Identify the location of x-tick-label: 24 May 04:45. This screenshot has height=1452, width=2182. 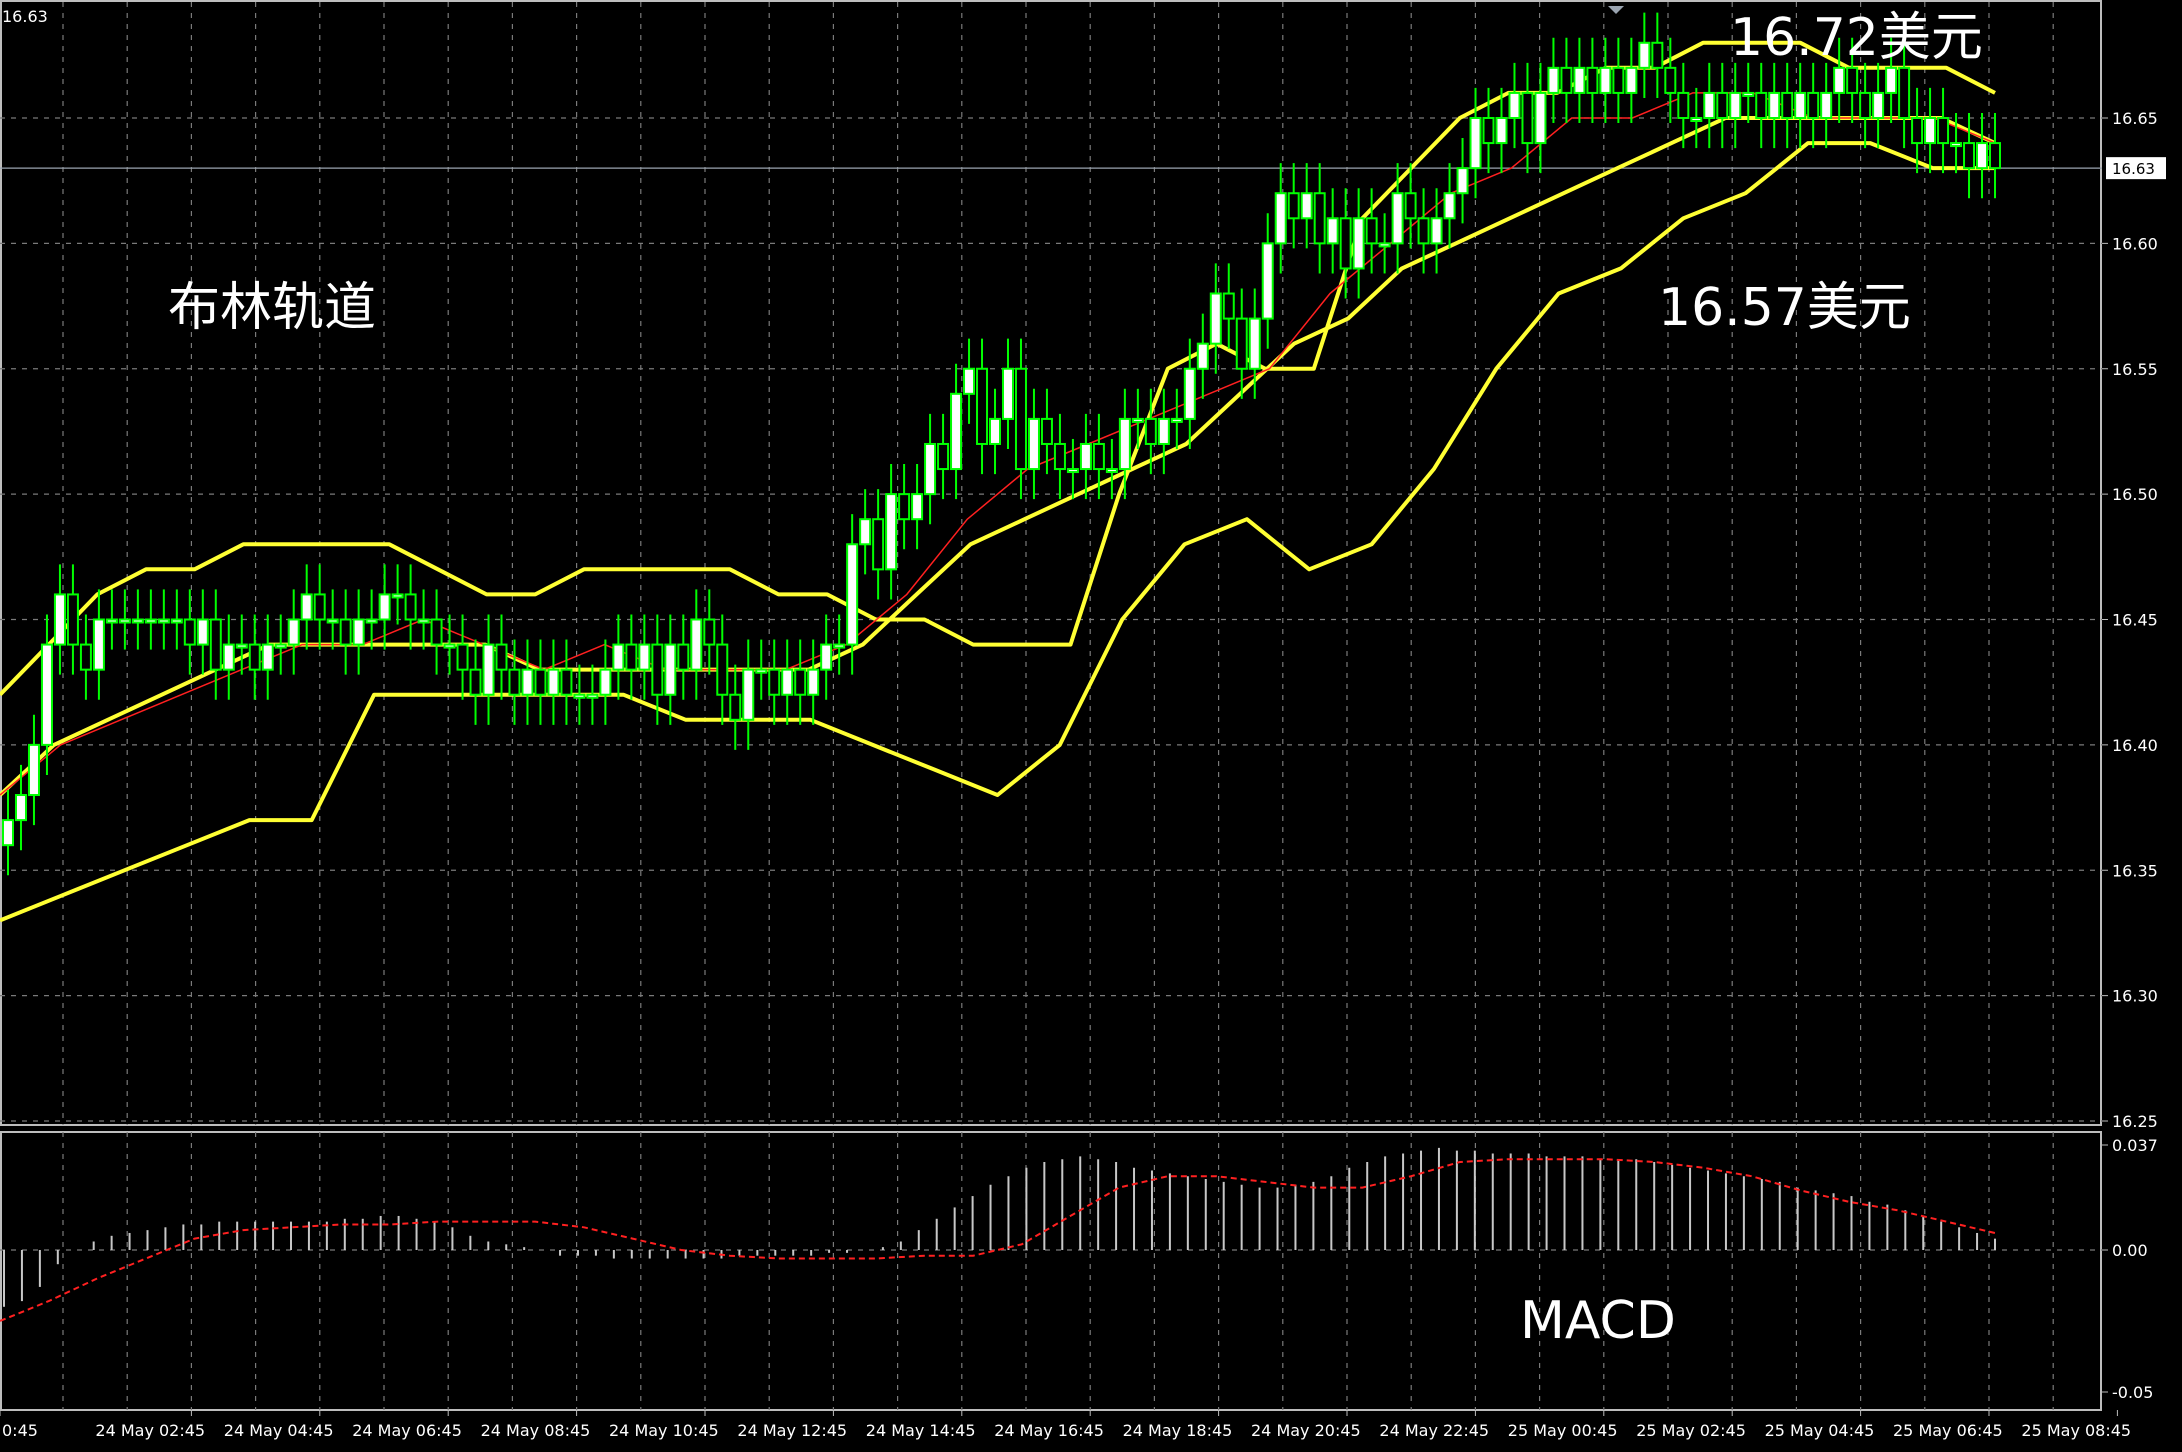
(279, 1430).